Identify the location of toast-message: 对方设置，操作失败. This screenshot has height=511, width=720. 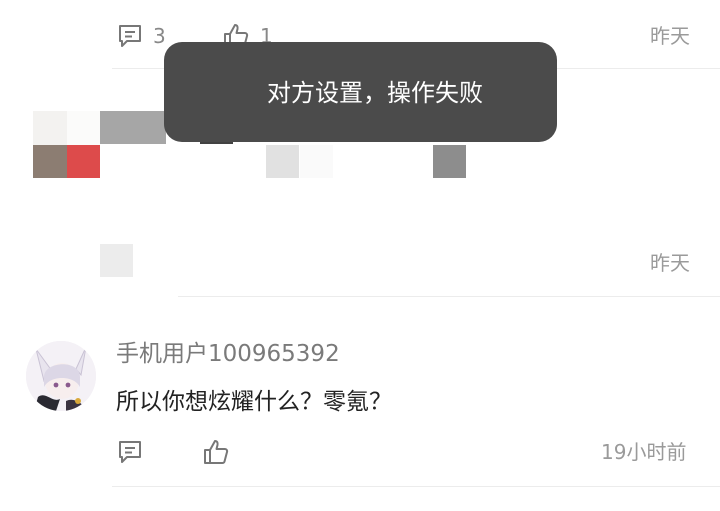
(375, 93).